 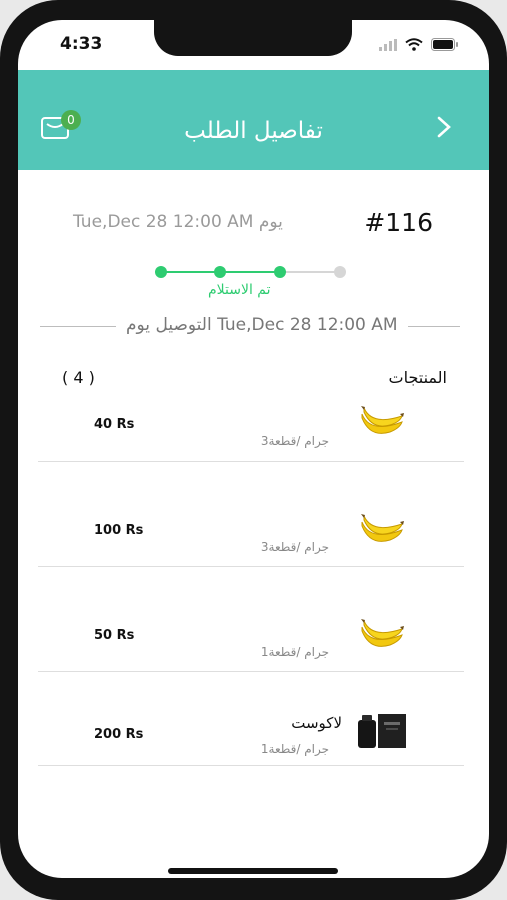 What do you see at coordinates (388, 44) in the screenshot?
I see `signal-icon` at bounding box center [388, 44].